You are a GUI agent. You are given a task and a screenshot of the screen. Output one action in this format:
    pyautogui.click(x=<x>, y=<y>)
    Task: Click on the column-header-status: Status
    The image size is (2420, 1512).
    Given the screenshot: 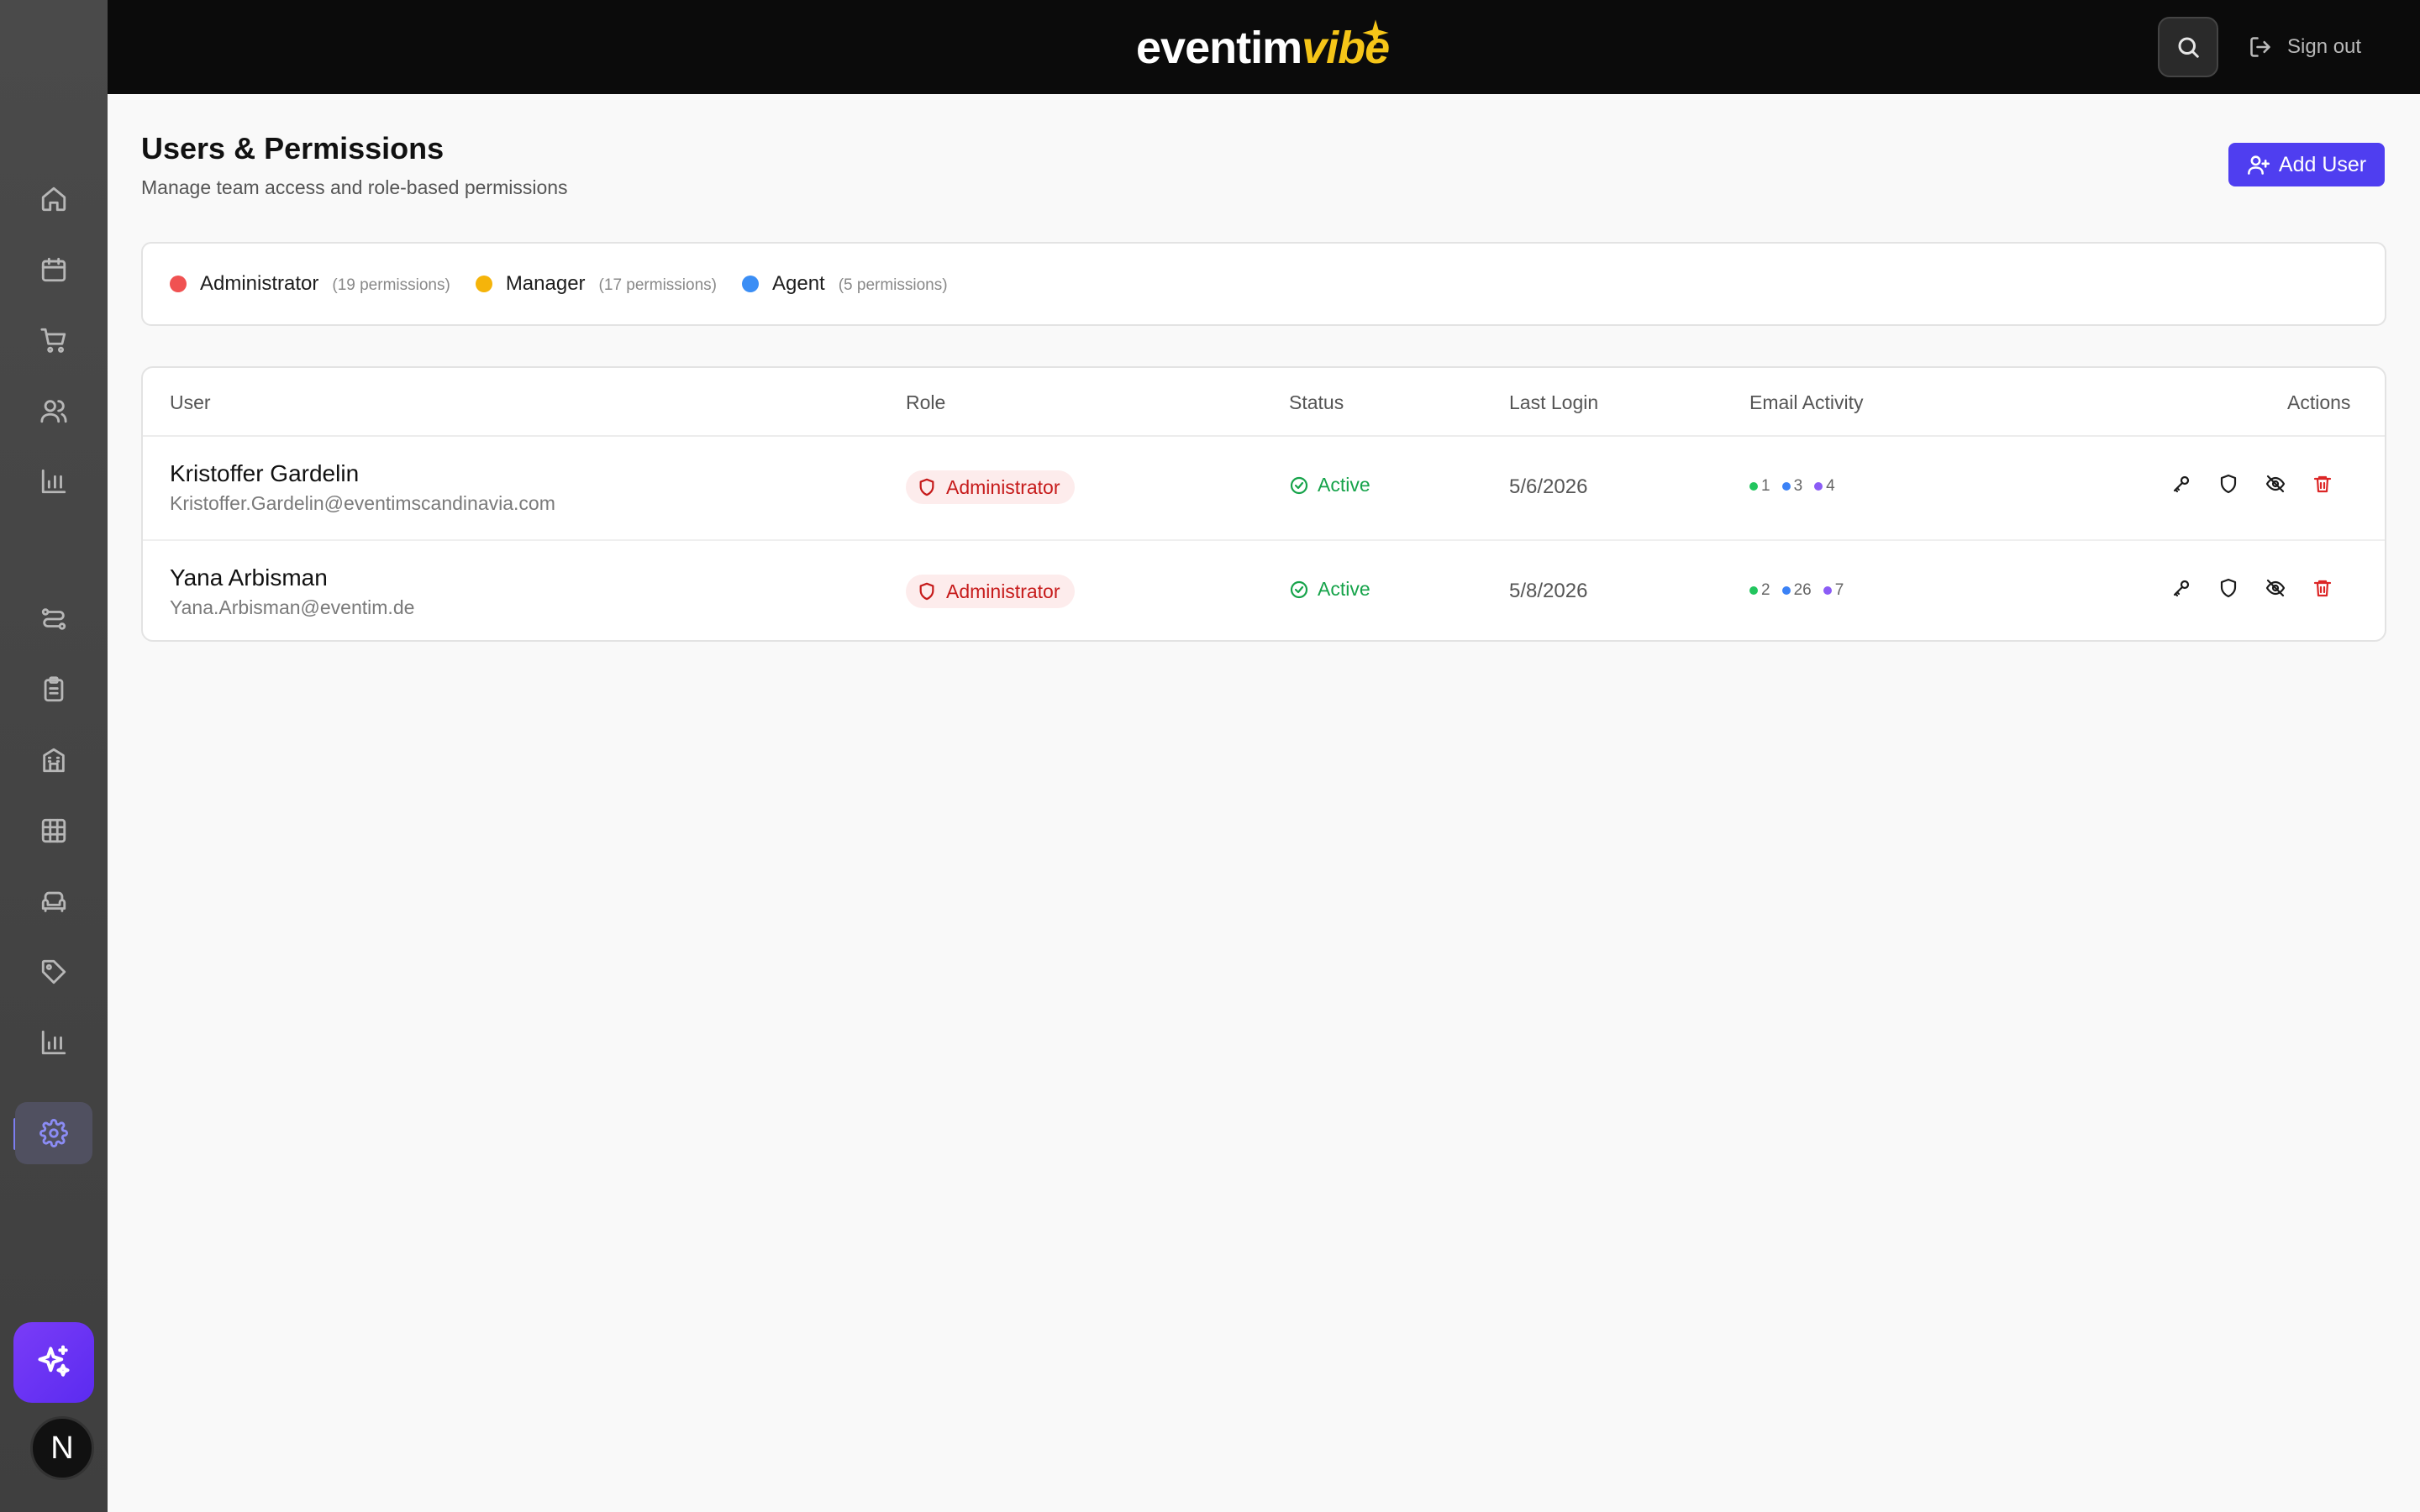 What is the action you would take?
    pyautogui.click(x=1316, y=402)
    